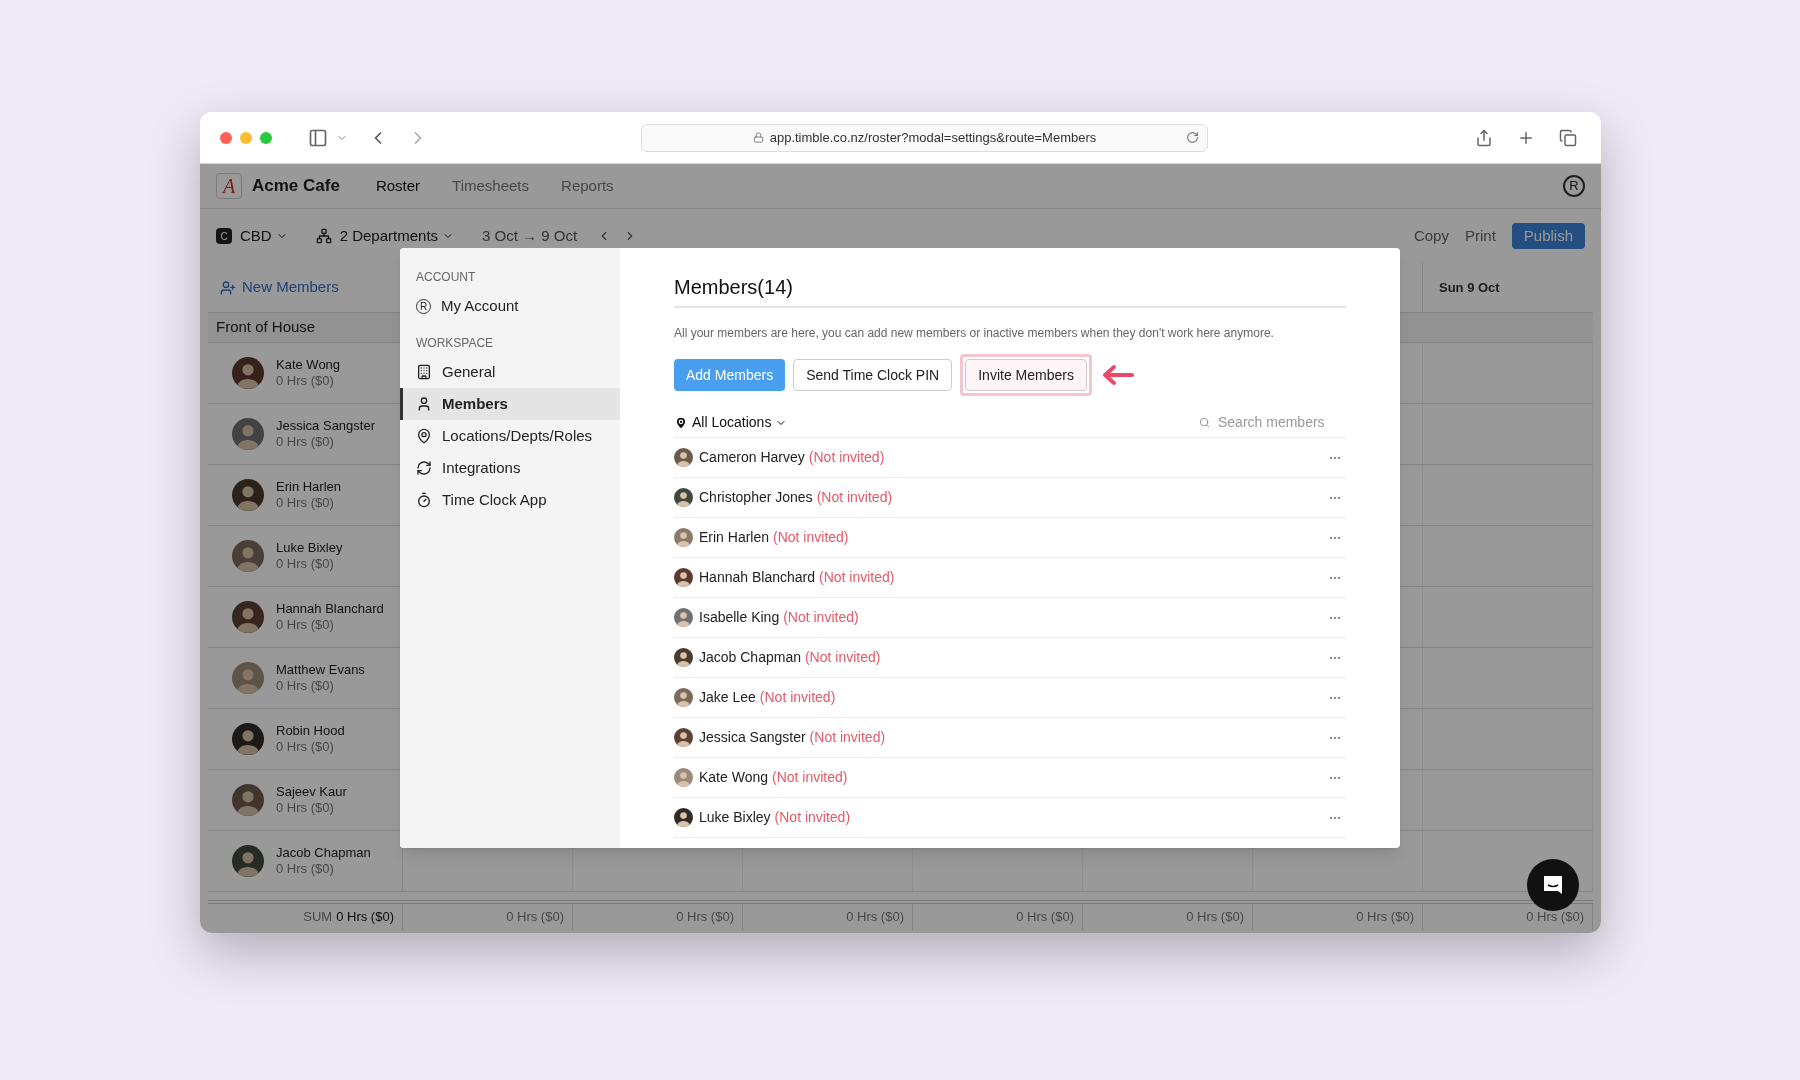  Describe the element at coordinates (1010, 290) in the screenshot. I see `modal-title: Members(14)` at that location.